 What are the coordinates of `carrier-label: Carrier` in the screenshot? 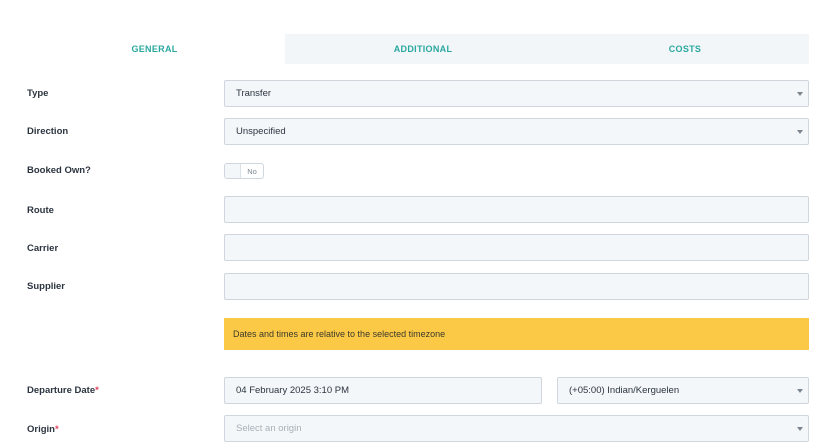 It's located at (43, 248).